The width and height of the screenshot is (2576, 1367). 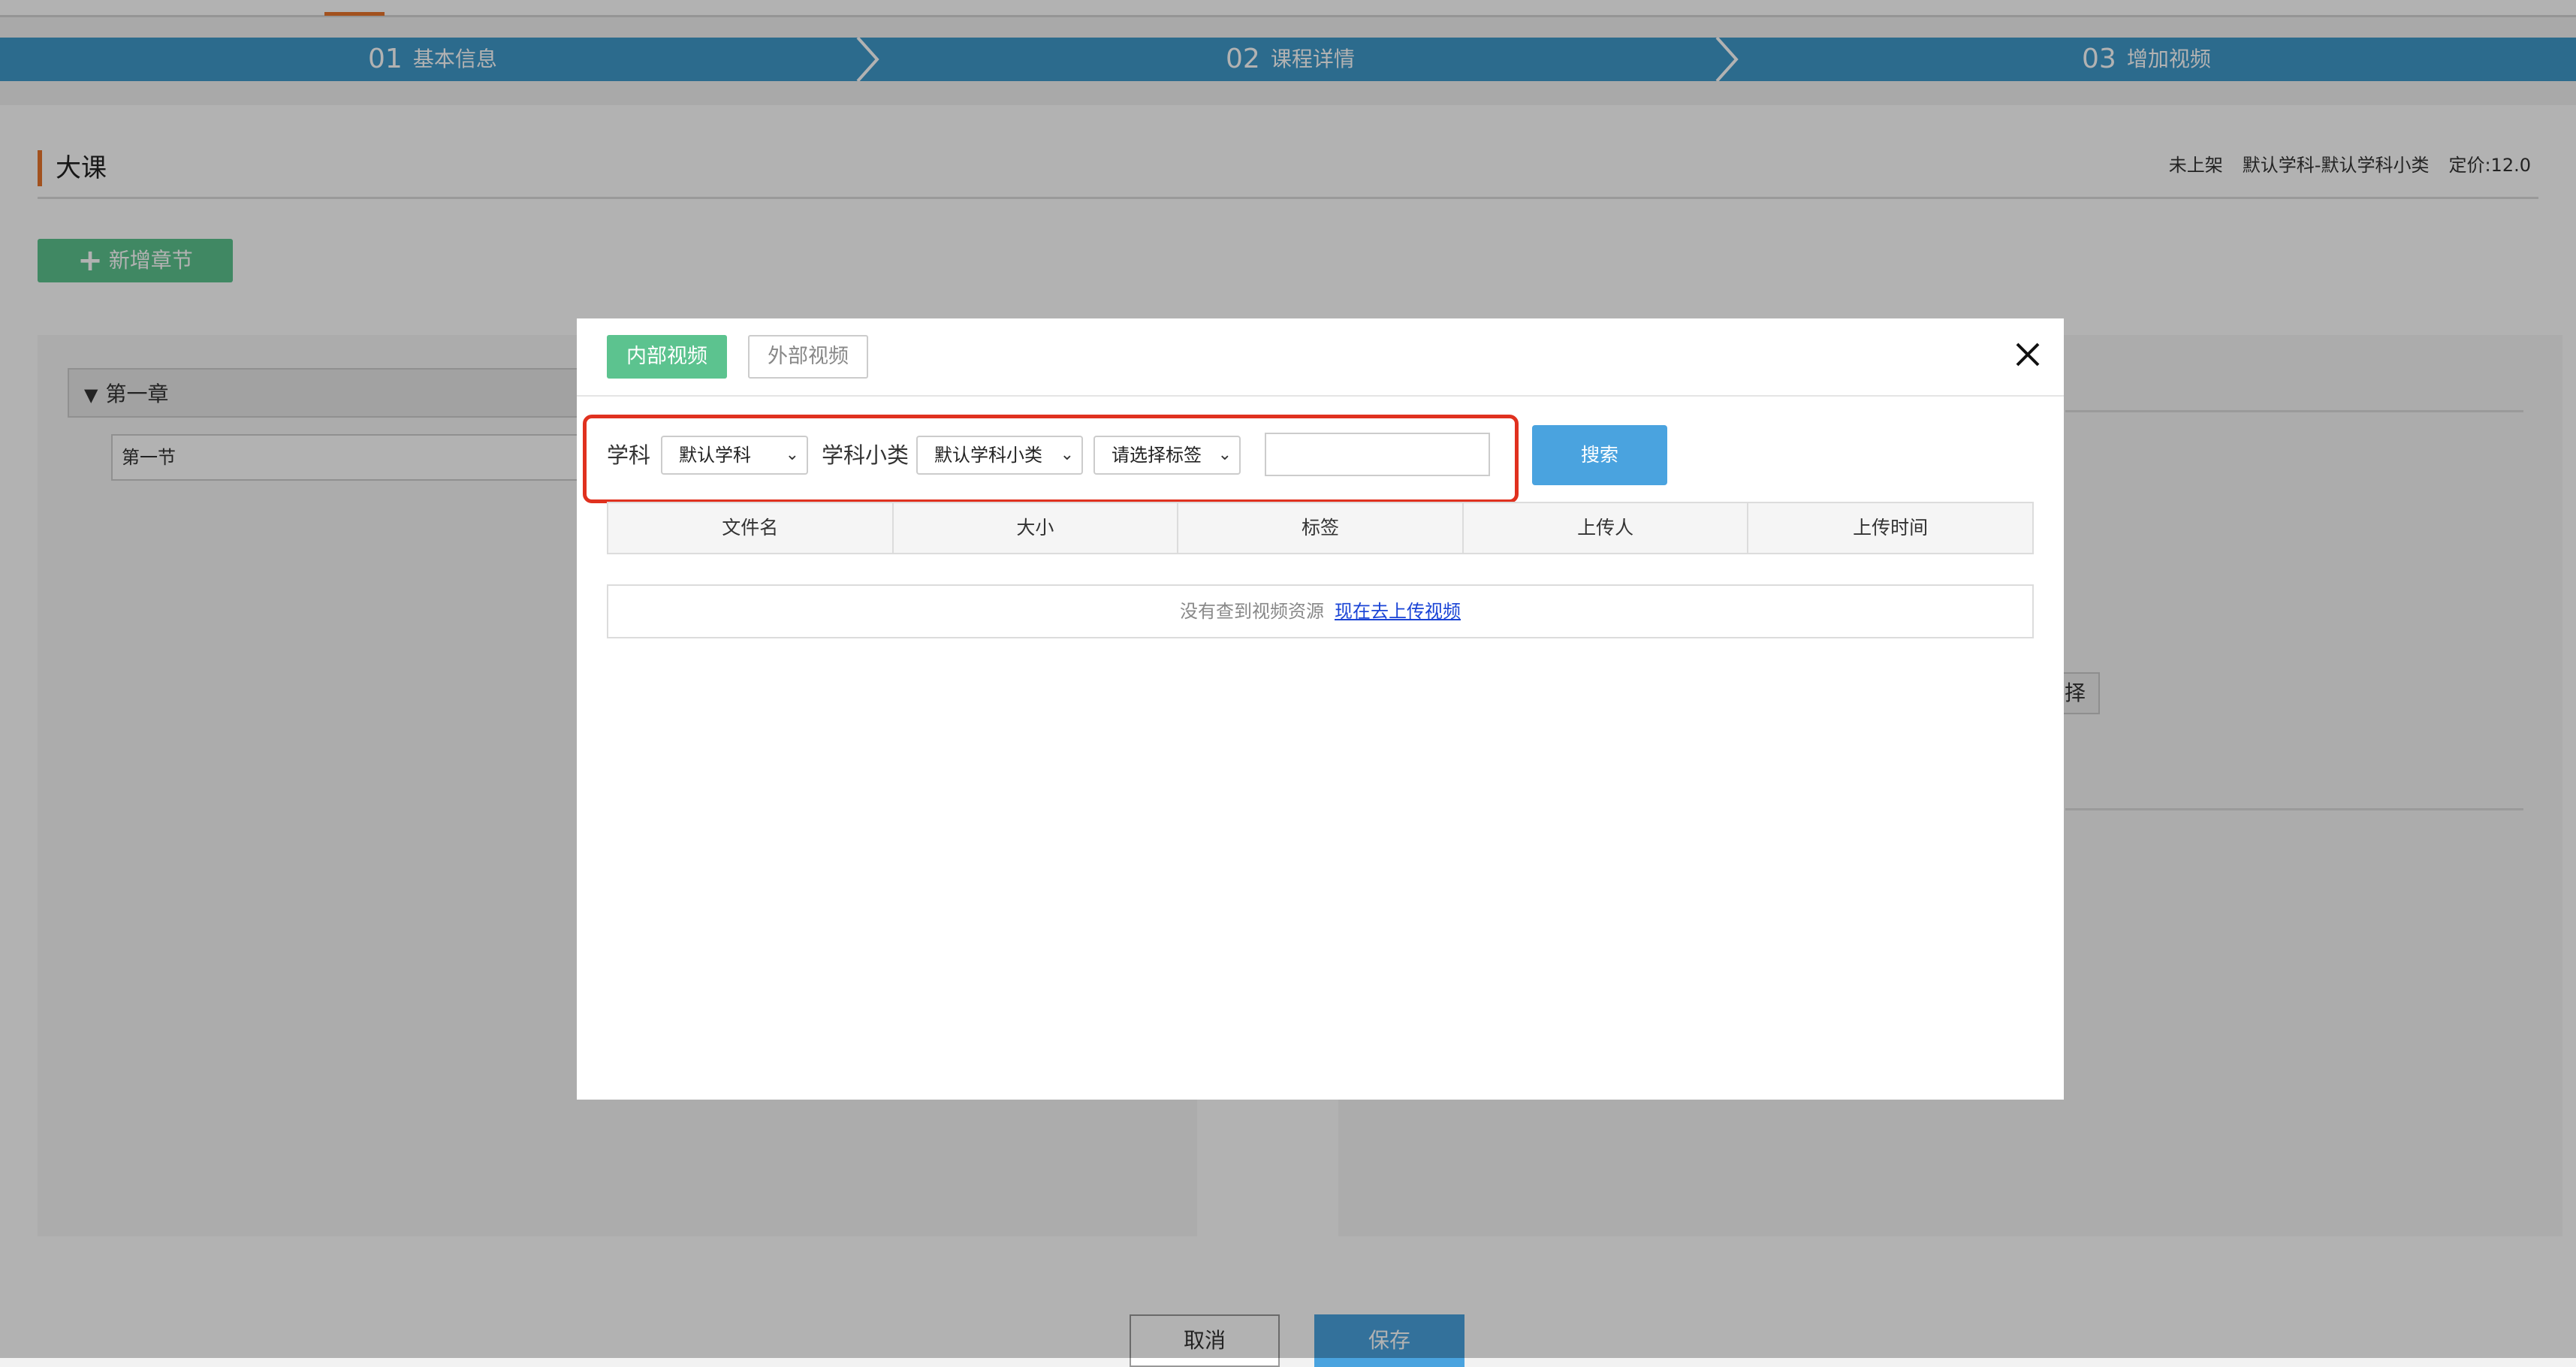 I want to click on tag-select-value: 请选择标签, so click(x=1157, y=455).